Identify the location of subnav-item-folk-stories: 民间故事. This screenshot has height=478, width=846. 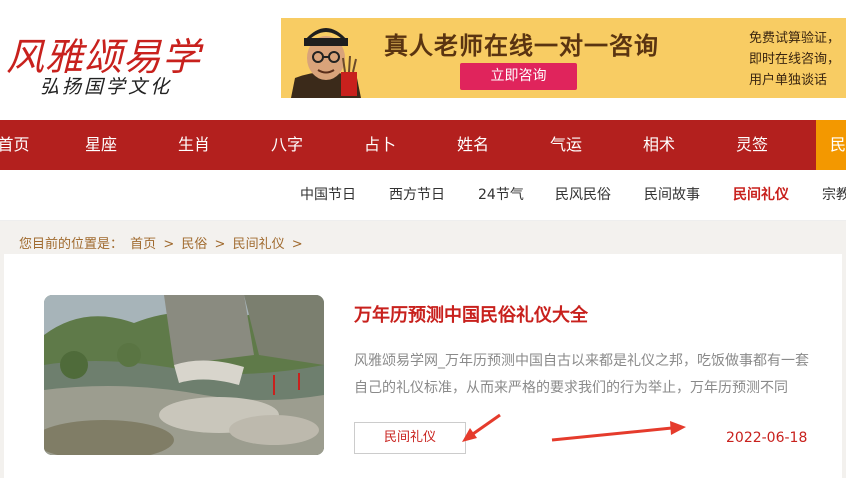
(672, 195).